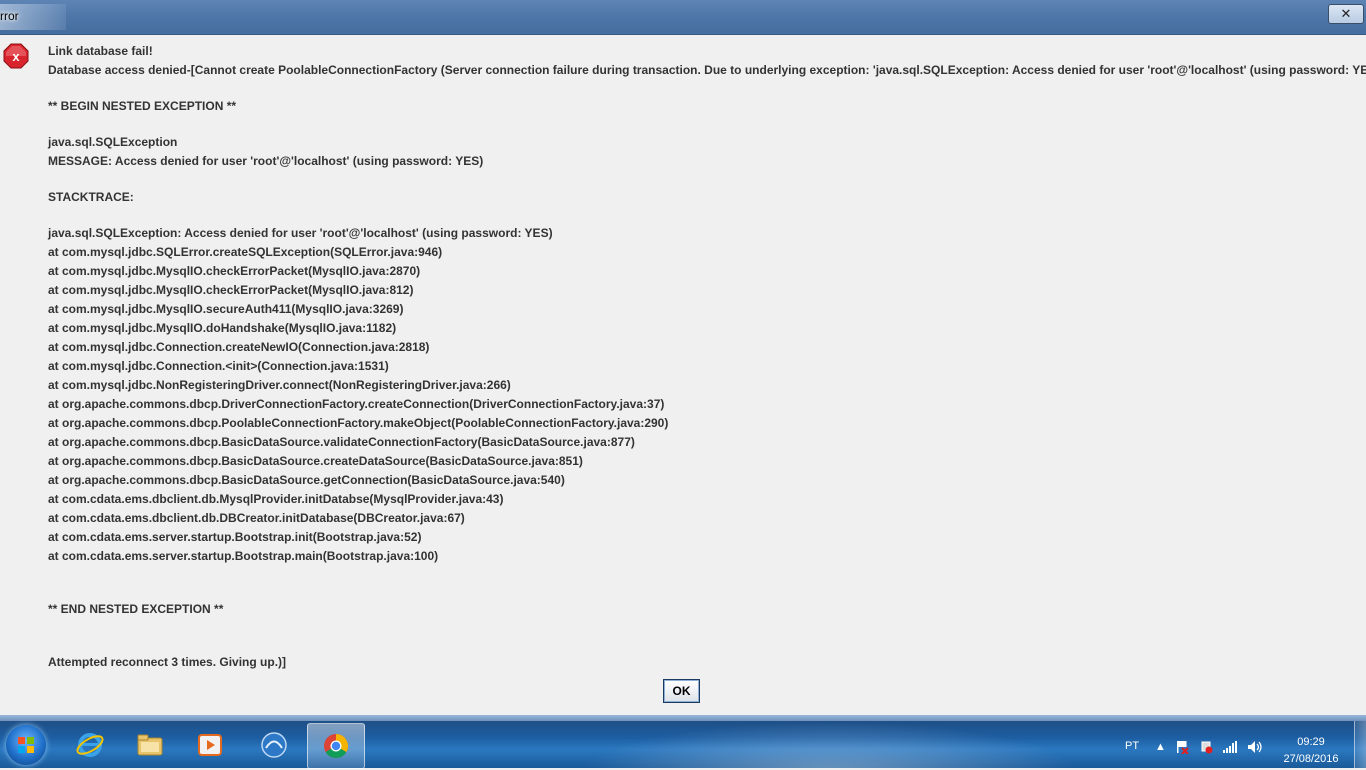 This screenshot has height=770, width=1366. Describe the element at coordinates (1360, 744) in the screenshot. I see `show-desktop-button` at that location.